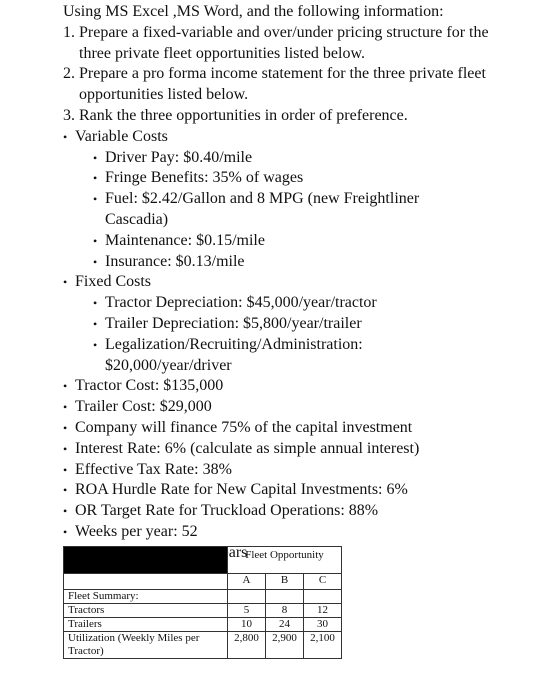 The width and height of the screenshot is (537, 700). I want to click on variable-cost-item: • Insurance: $0.13/mile, so click(298, 262).